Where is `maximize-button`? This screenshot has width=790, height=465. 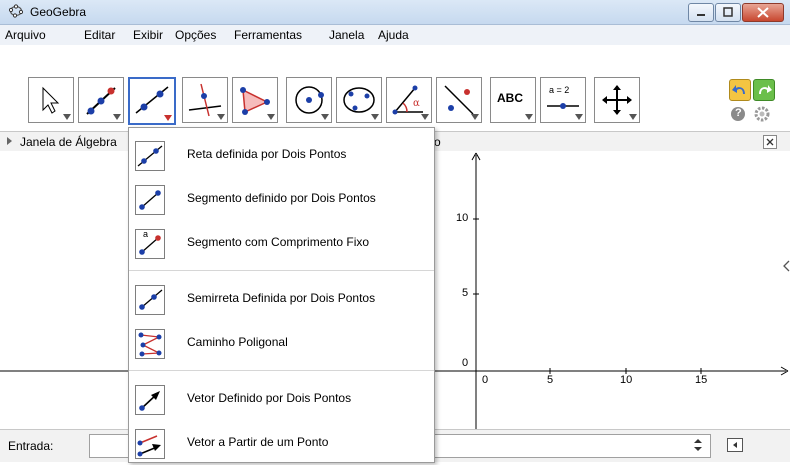 maximize-button is located at coordinates (728, 12).